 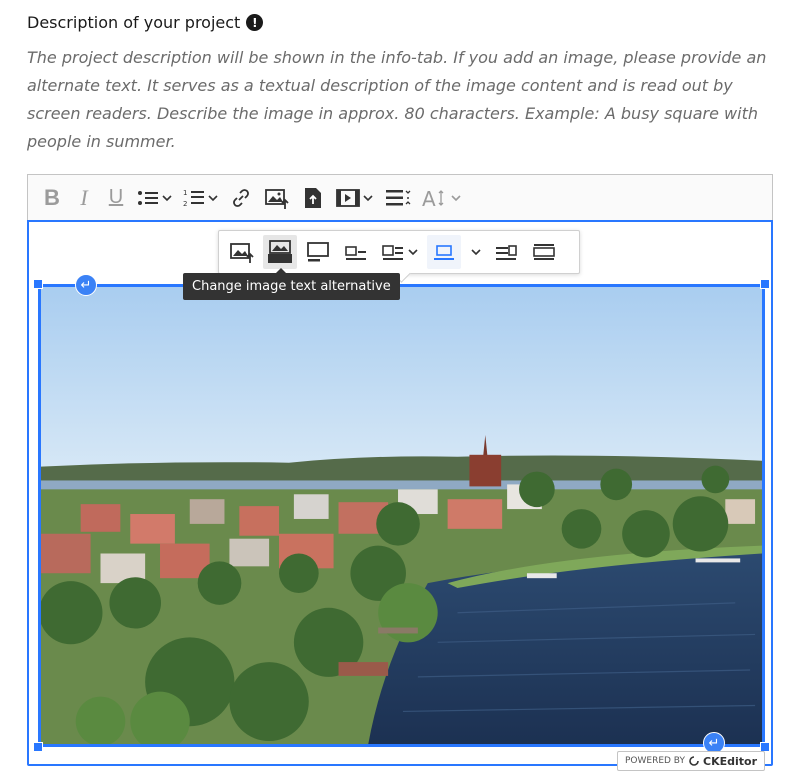 What do you see at coordinates (654, 761) in the screenshot?
I see `powered-by-text: POWERED BY` at bounding box center [654, 761].